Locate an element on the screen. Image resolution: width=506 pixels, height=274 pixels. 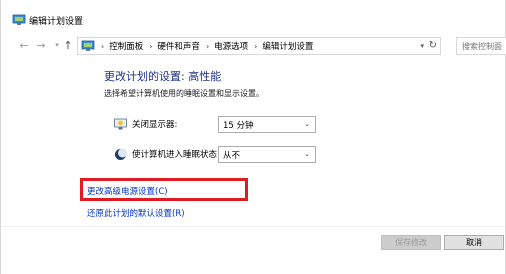
window-title: 编辑计划设置 is located at coordinates (56, 22).